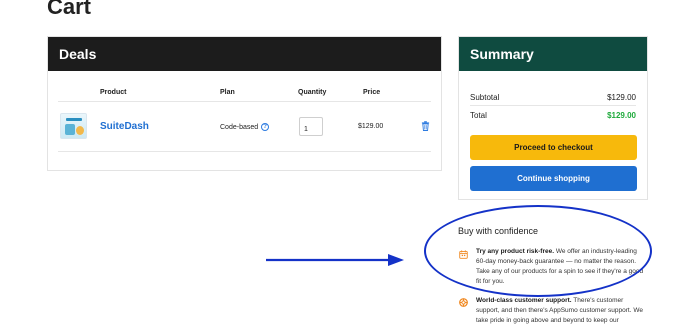  I want to click on summary-divider, so click(553, 105).